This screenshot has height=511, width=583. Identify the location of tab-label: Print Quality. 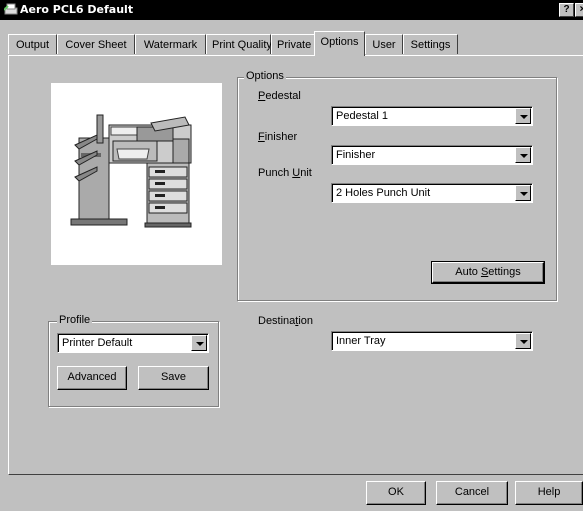
(242, 45).